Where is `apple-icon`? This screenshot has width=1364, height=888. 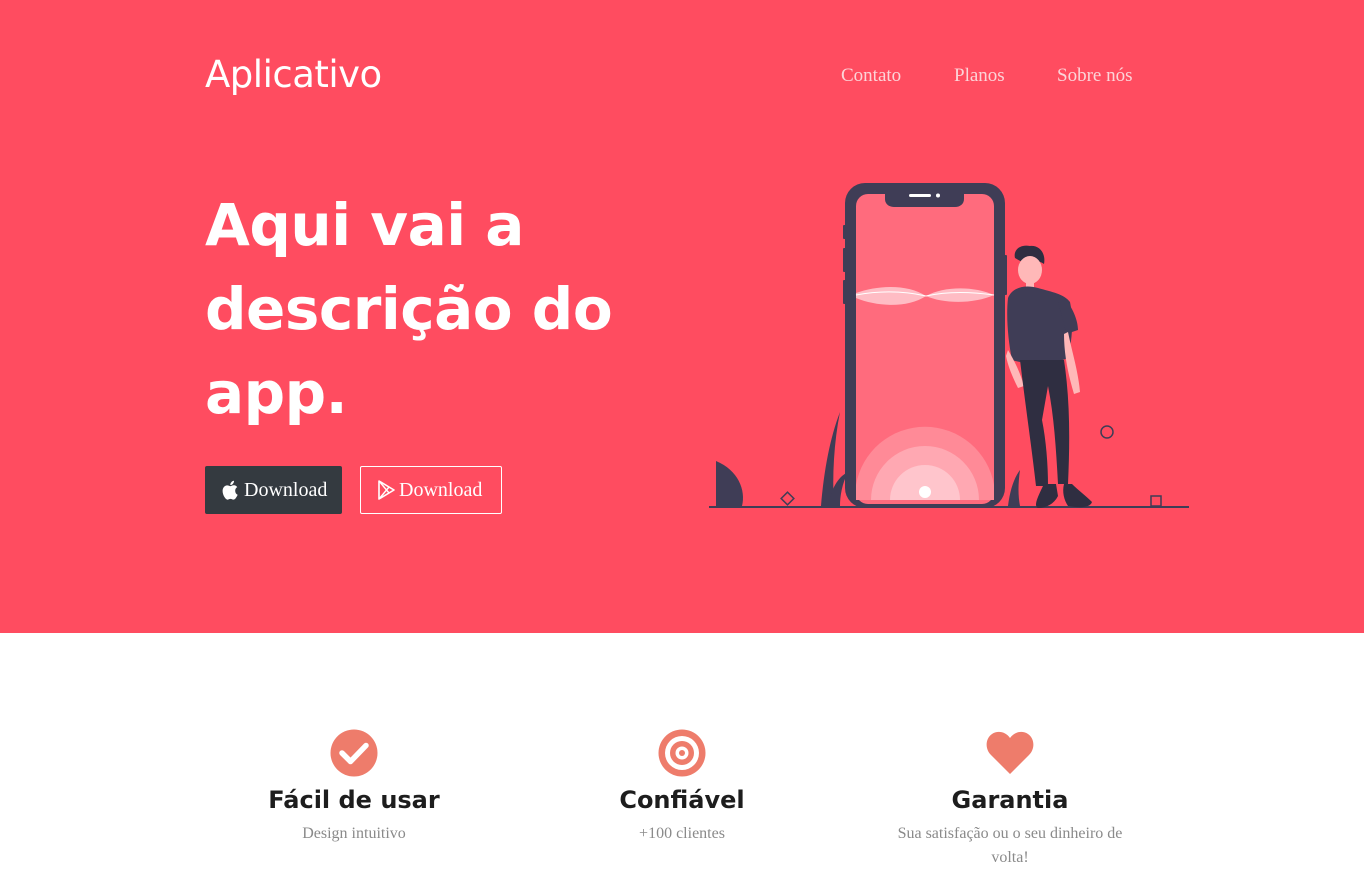
apple-icon is located at coordinates (231, 490).